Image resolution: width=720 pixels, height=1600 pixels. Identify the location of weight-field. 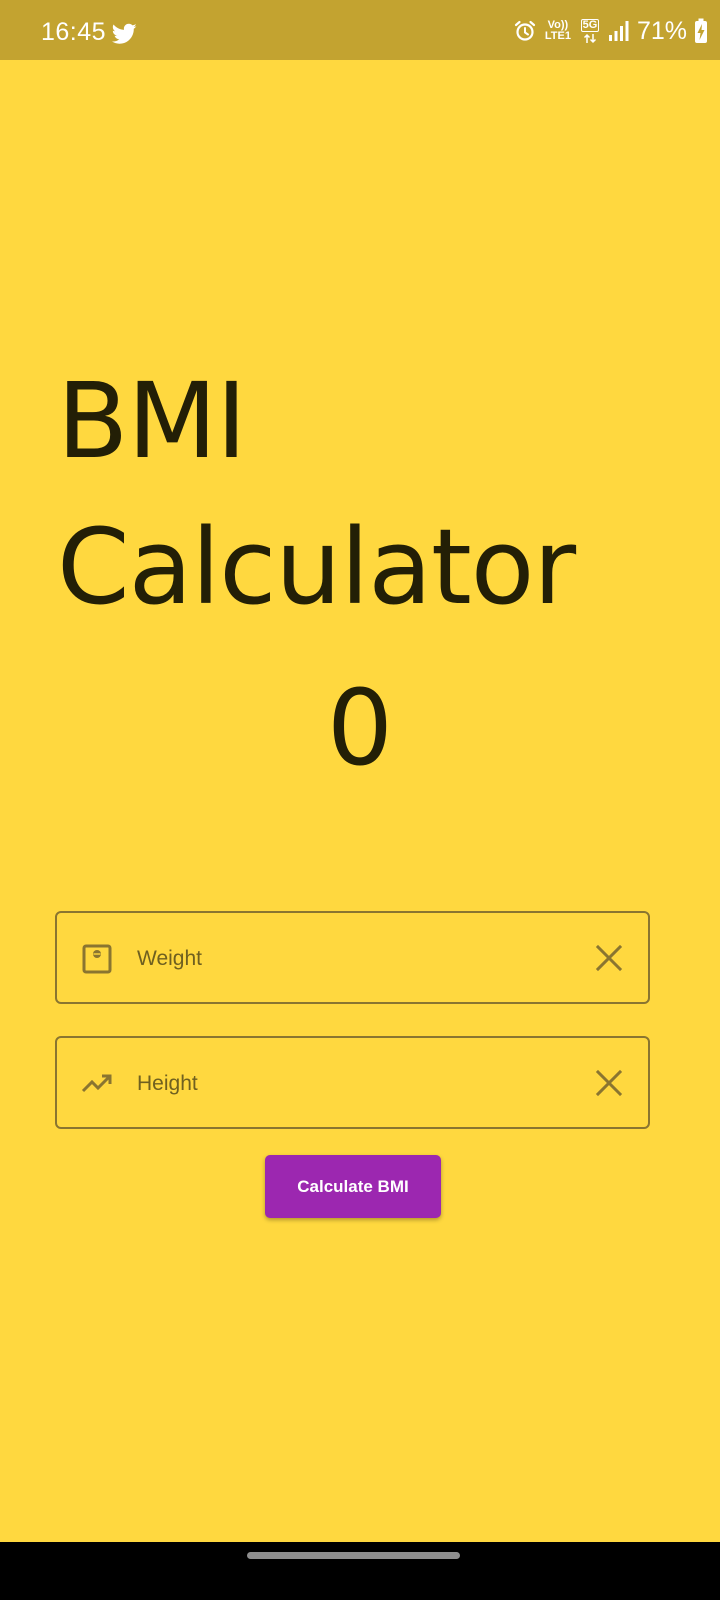
(352, 957).